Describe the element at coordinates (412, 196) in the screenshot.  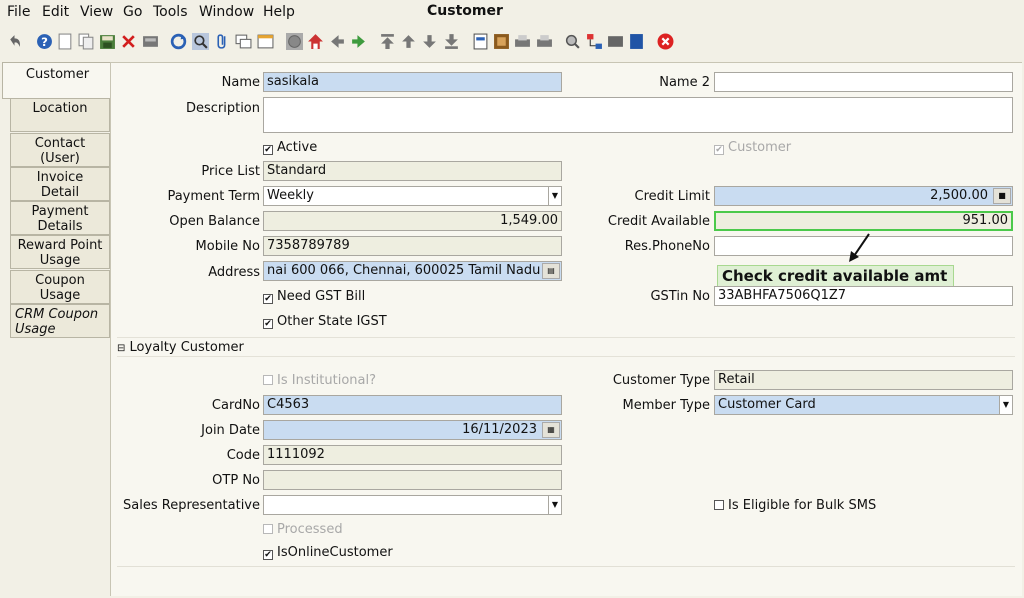
I see `payment-term-select: Weekly ▼` at that location.